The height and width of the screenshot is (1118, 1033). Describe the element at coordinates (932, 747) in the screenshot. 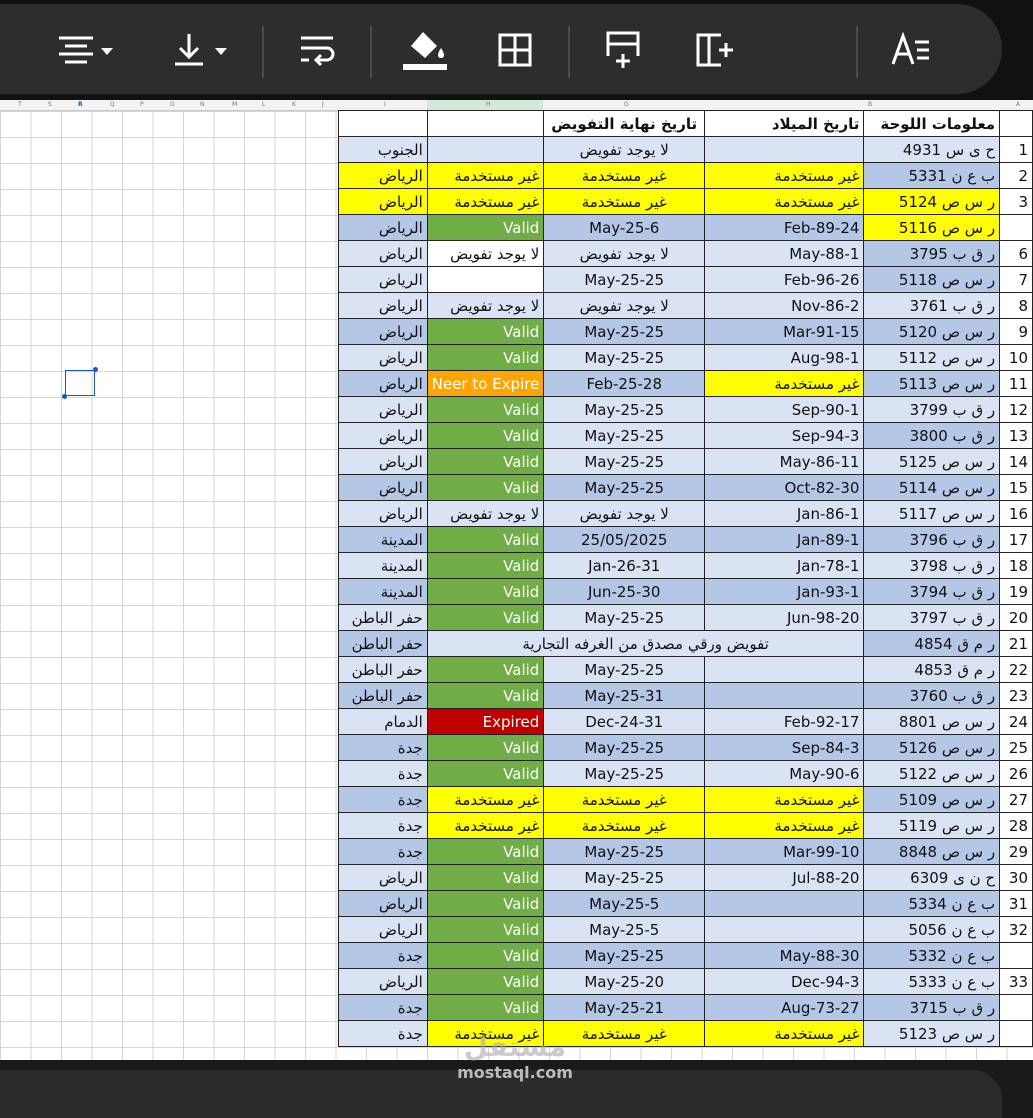

I see `plate-cell: ر س ص 5126` at that location.